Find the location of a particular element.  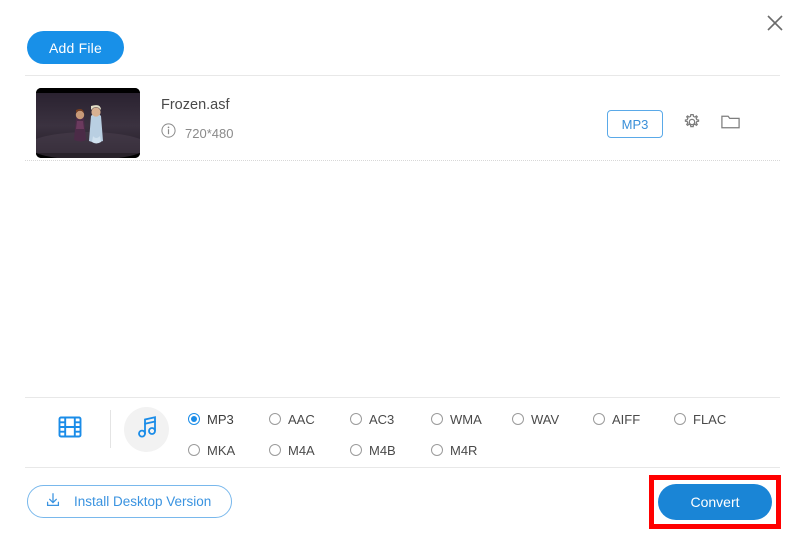

format-option-label: WAV is located at coordinates (545, 419).